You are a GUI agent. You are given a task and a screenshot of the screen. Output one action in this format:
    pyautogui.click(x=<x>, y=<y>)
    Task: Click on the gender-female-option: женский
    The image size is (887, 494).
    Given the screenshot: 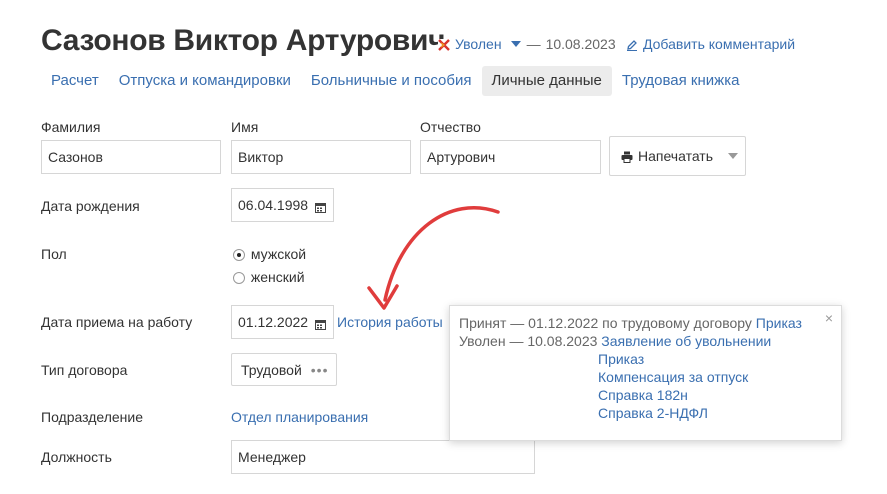 What is the action you would take?
    pyautogui.click(x=269, y=277)
    